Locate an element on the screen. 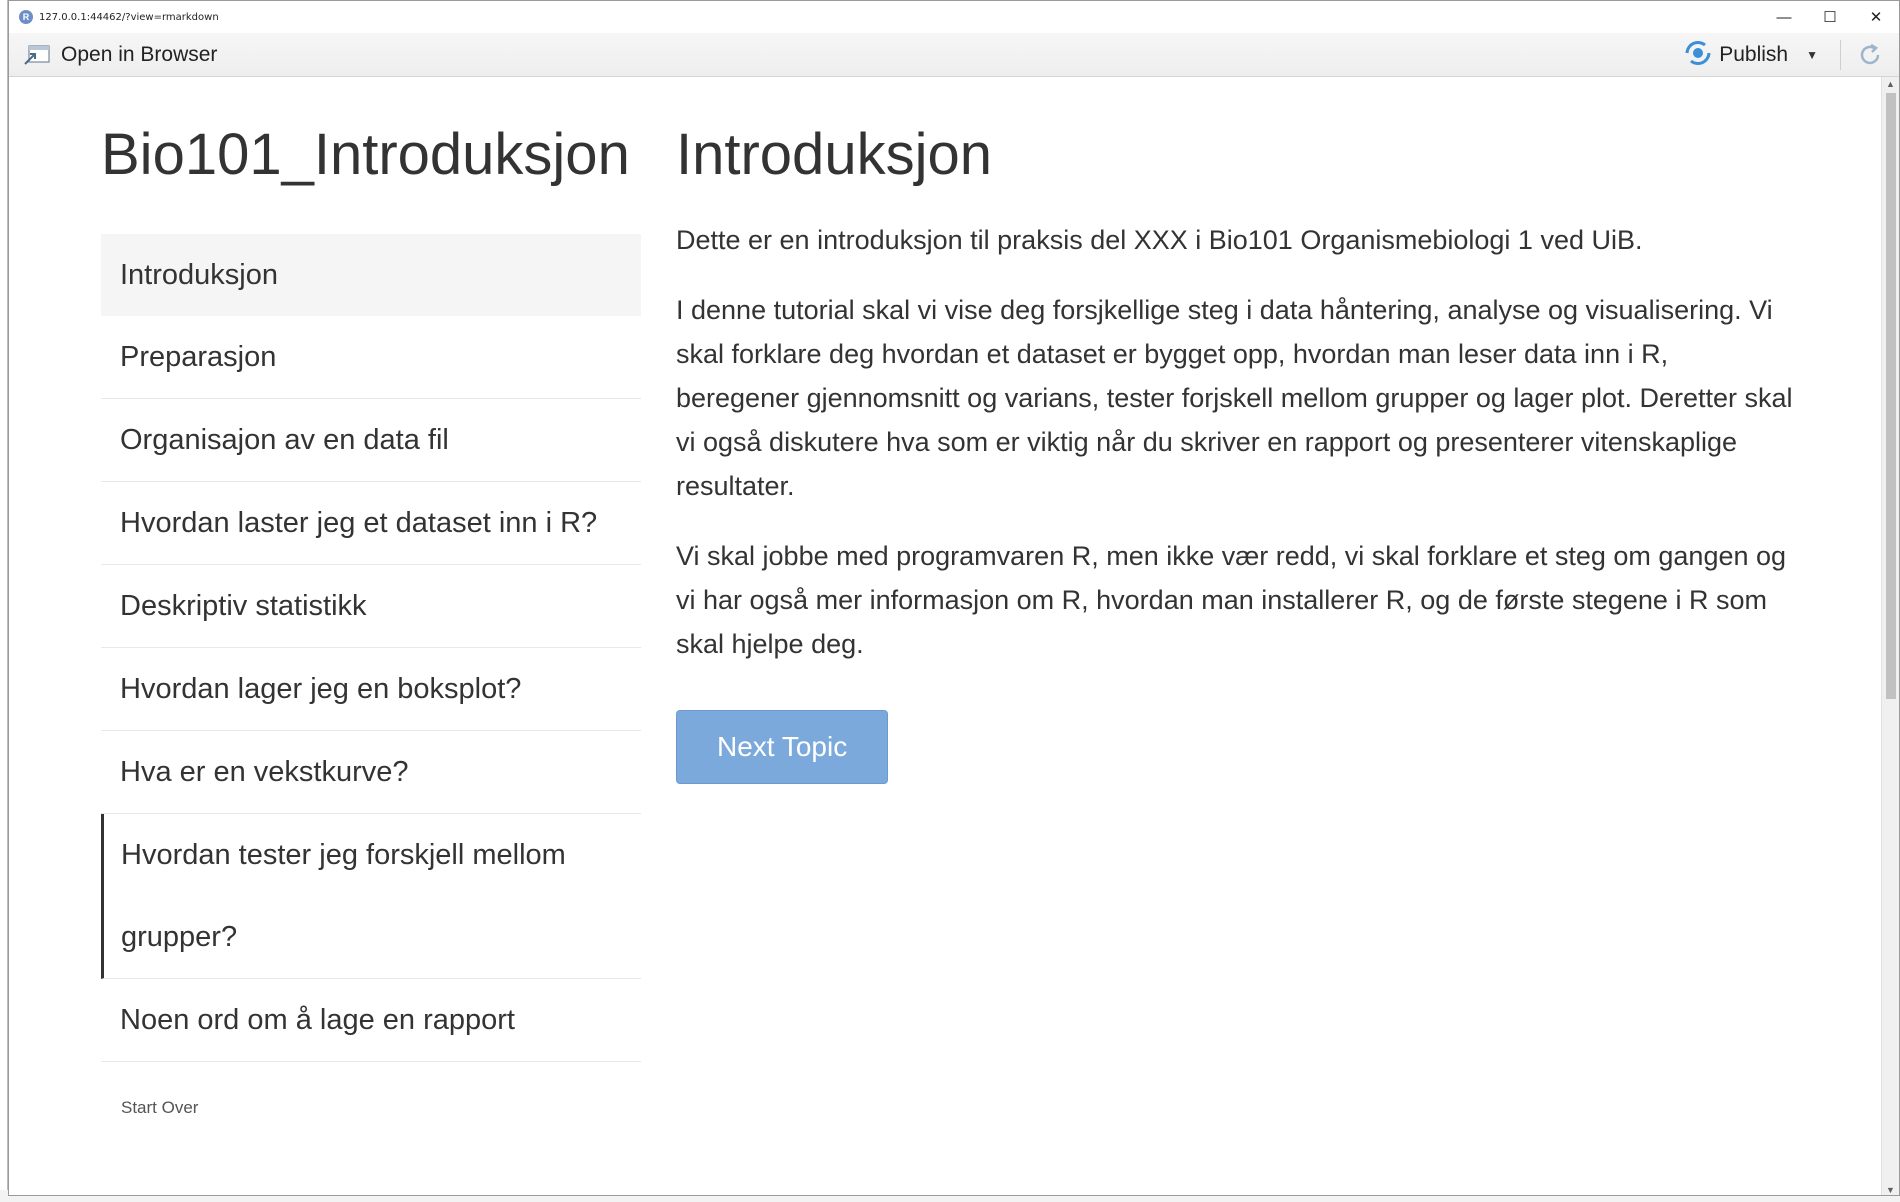 The width and height of the screenshot is (1900, 1202). minimize-button: — is located at coordinates (1784, 17).